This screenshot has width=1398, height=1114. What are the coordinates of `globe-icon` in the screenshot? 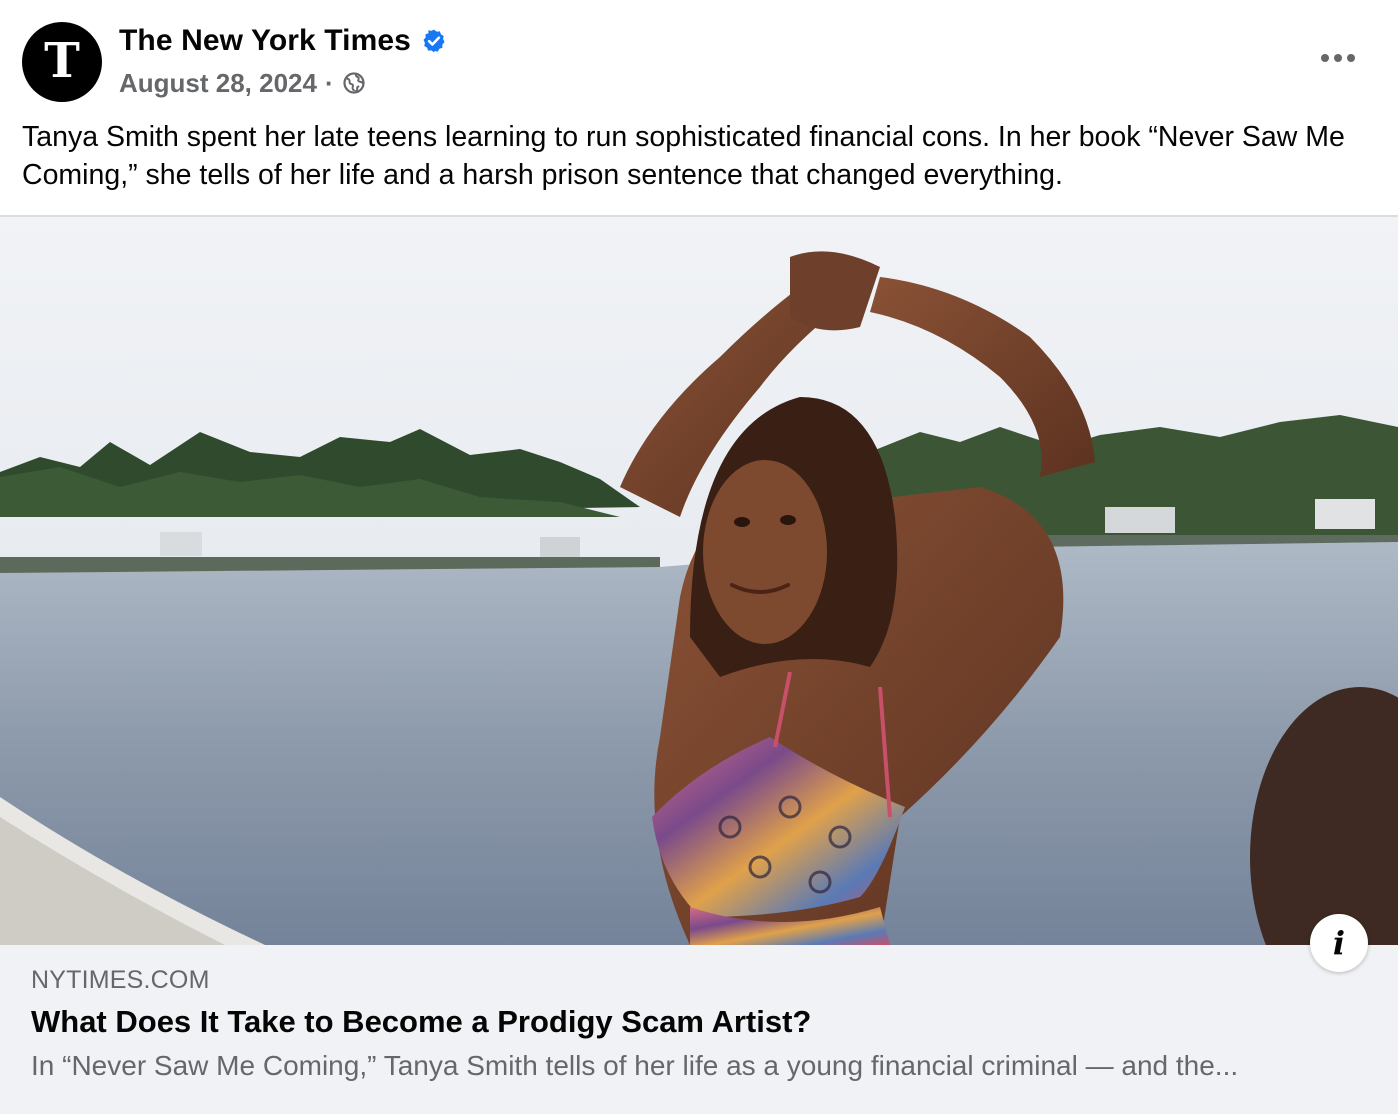 It's located at (354, 83).